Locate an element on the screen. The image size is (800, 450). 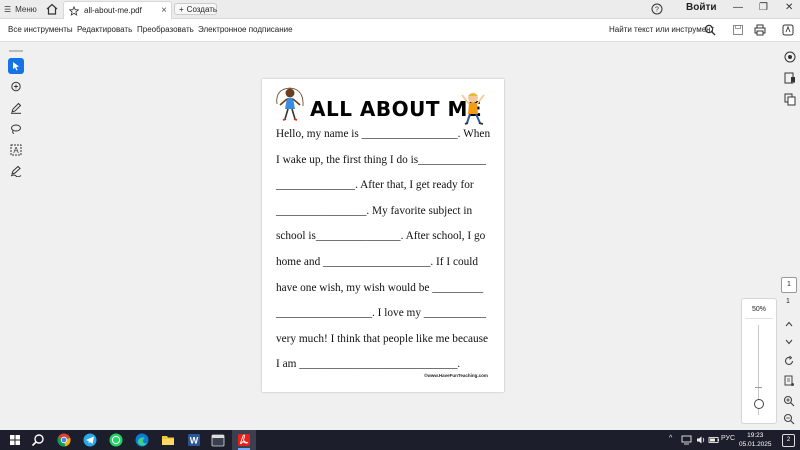
zoom-out-icon is located at coordinates (789, 419).